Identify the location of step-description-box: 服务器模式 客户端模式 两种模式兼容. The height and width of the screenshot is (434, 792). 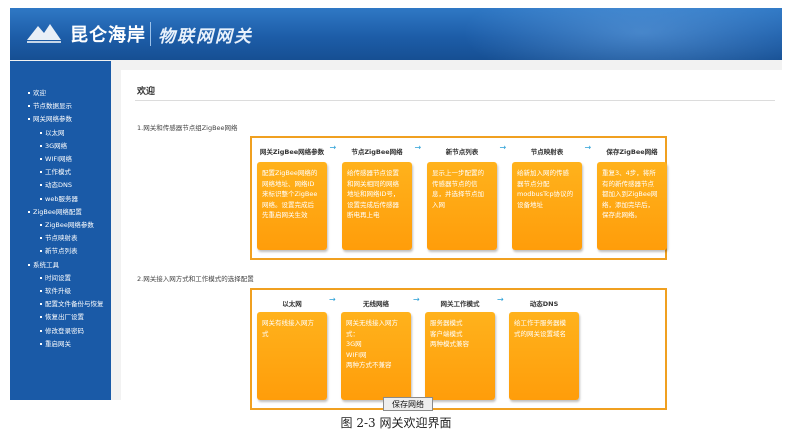
(460, 356).